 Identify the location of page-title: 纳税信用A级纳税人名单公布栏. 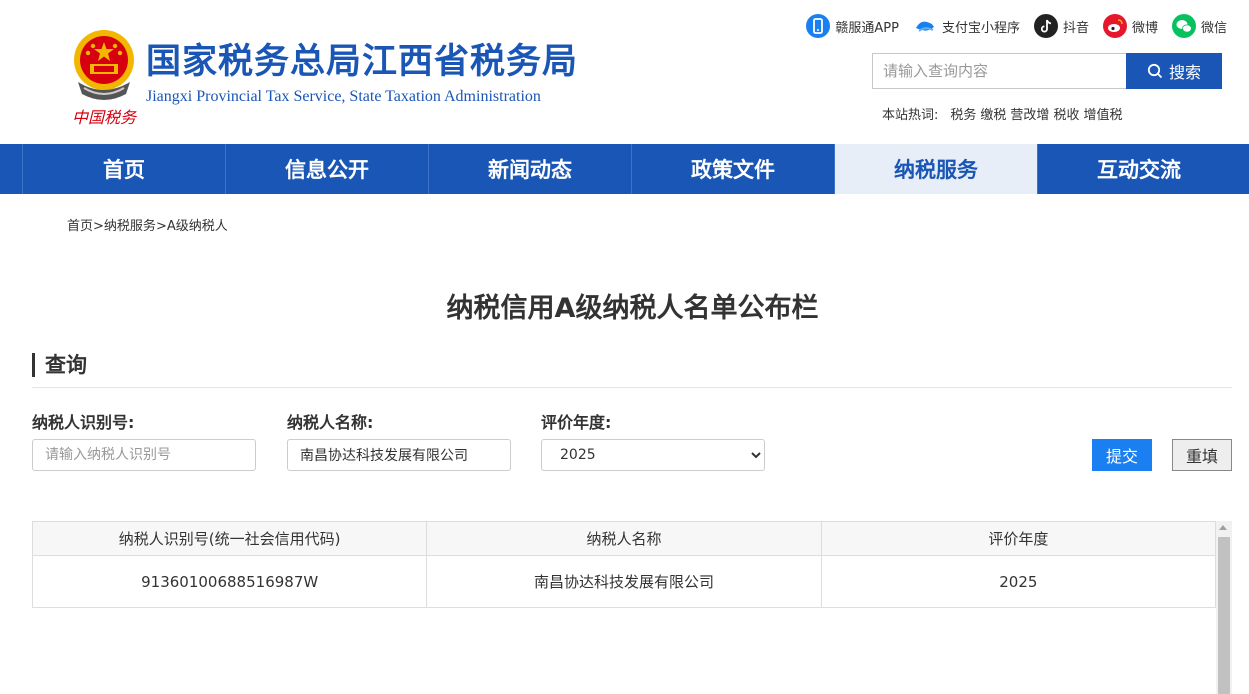
(632, 308).